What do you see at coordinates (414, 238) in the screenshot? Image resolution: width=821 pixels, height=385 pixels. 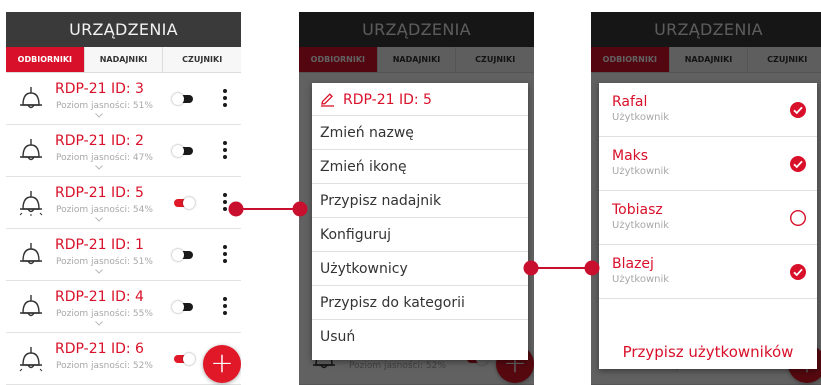 I see `callout-connectors` at bounding box center [414, 238].